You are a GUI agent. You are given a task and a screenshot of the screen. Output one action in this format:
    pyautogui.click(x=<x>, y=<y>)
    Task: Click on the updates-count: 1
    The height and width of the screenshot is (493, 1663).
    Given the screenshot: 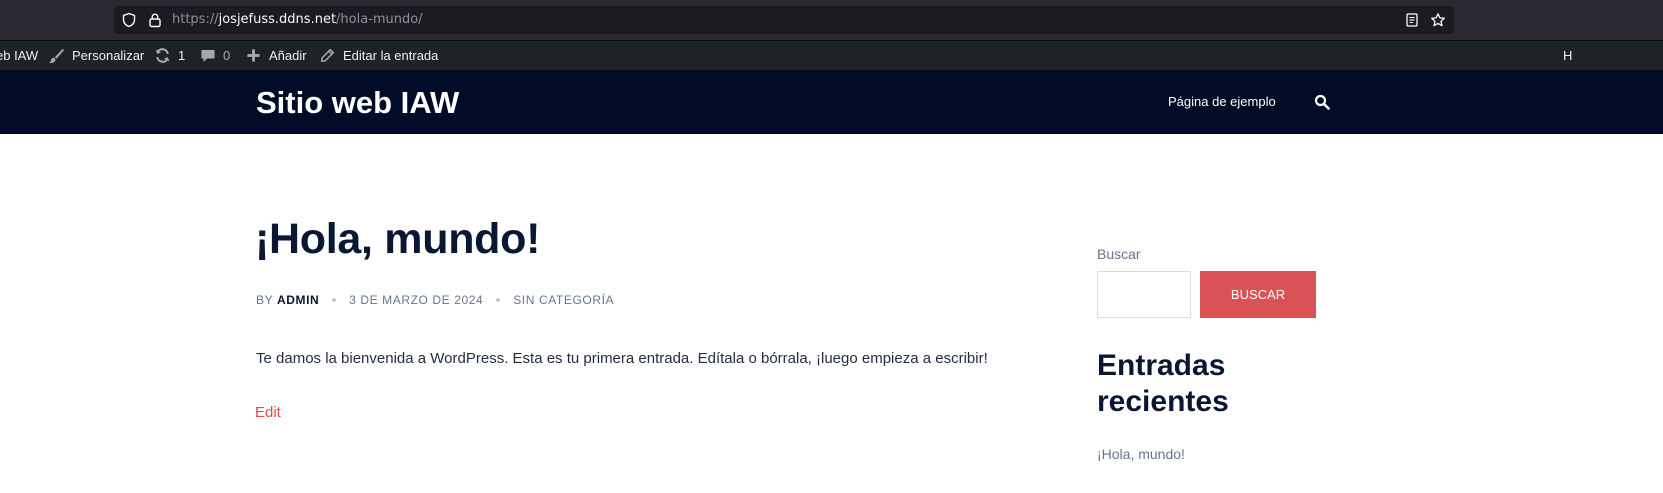 What is the action you would take?
    pyautogui.click(x=182, y=55)
    